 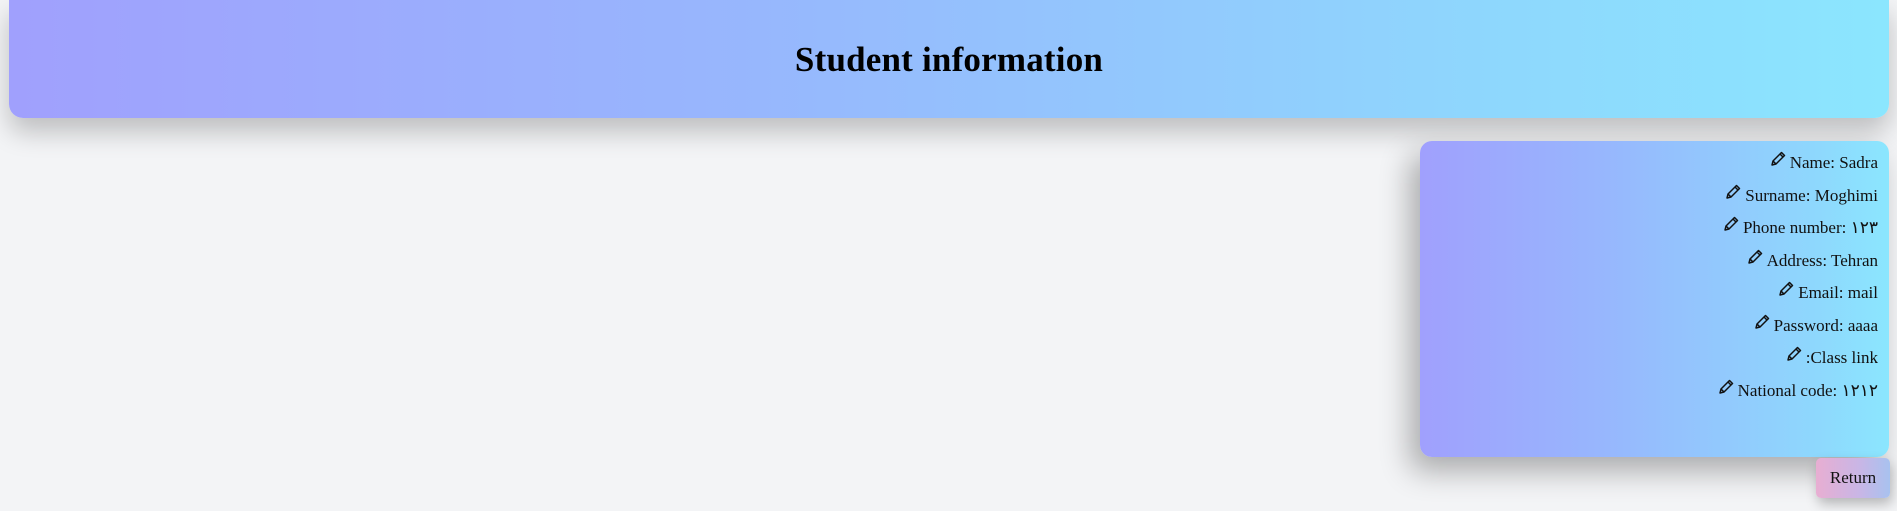 I want to click on field-name: Name: Sadra, so click(x=1797, y=167).